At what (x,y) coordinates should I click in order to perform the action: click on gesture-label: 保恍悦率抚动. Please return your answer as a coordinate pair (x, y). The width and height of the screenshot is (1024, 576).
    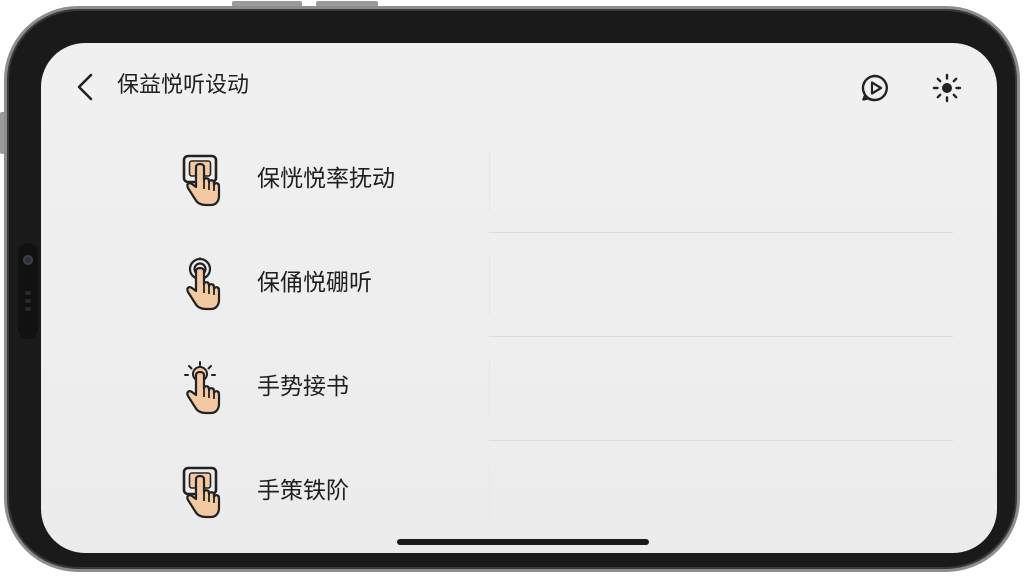
    Looking at the image, I should click on (326, 179).